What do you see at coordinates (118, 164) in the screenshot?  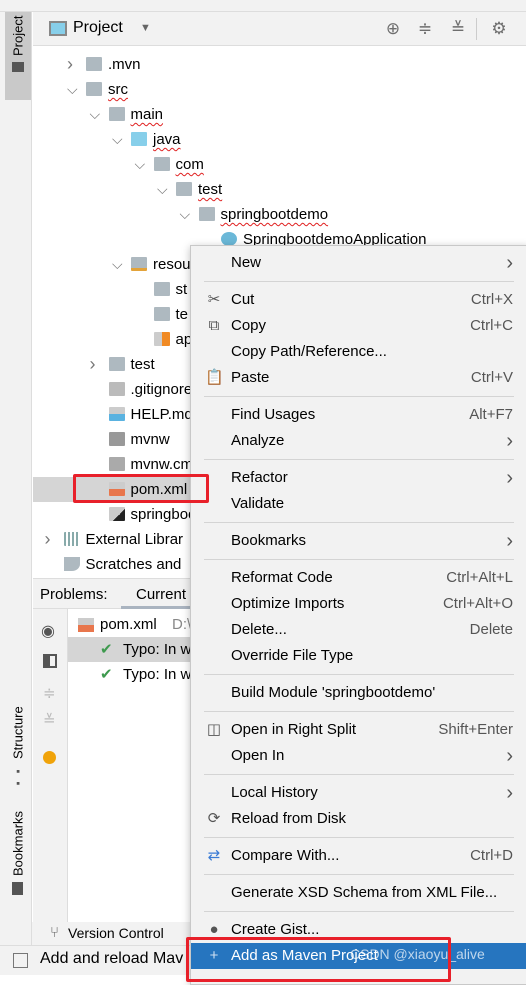 I see `tree-item: ⌵ com` at bounding box center [118, 164].